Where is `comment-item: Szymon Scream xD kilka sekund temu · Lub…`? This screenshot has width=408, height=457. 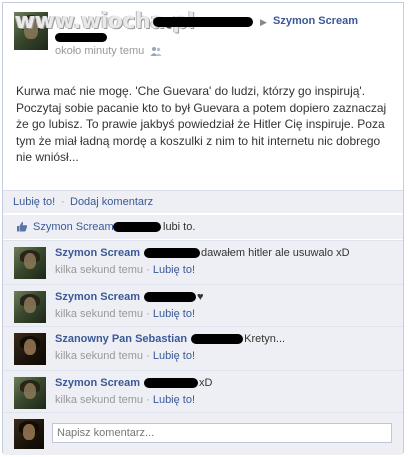
comment-item: Szymon Scream xD kilka sekund temu · Lub… is located at coordinates (203, 391).